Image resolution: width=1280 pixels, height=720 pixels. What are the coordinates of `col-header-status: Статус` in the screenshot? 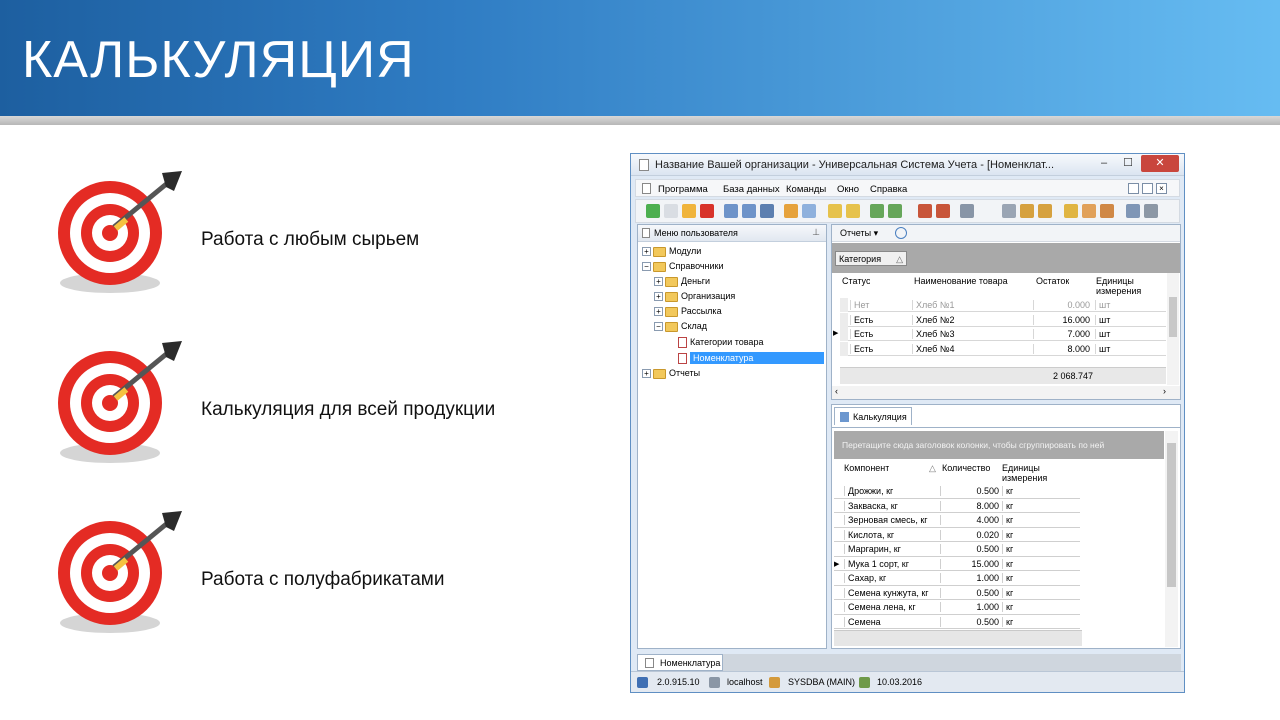 It's located at (856, 281).